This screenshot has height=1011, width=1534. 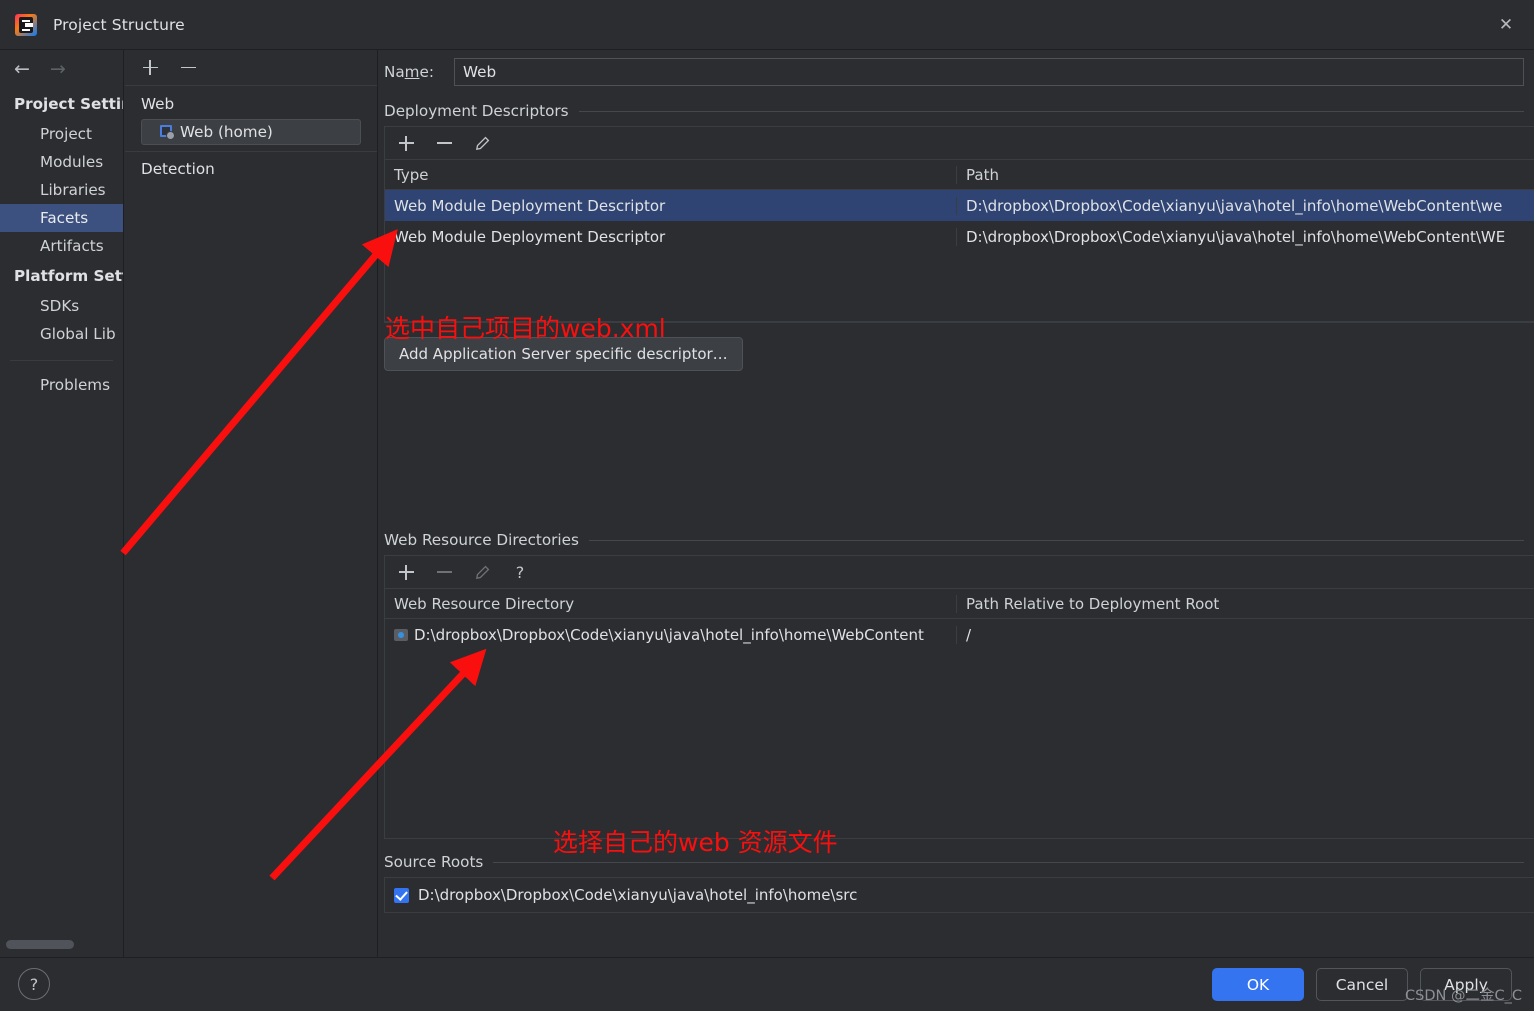 I want to click on facet-name-row: Name:, so click(x=956, y=72).